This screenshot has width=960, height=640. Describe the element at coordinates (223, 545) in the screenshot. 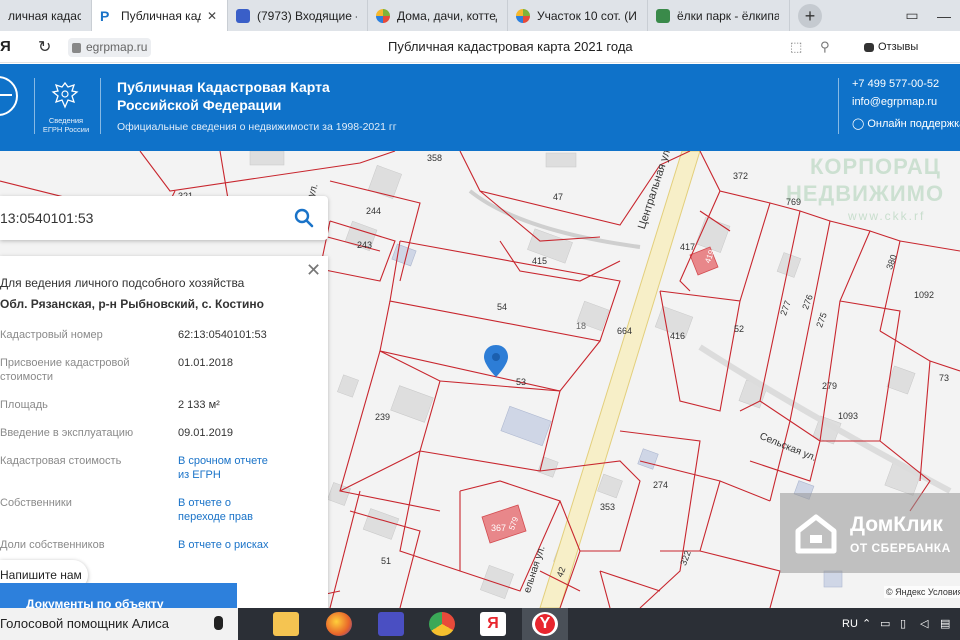

I see `risk-report-link: В отчете о рисках` at that location.